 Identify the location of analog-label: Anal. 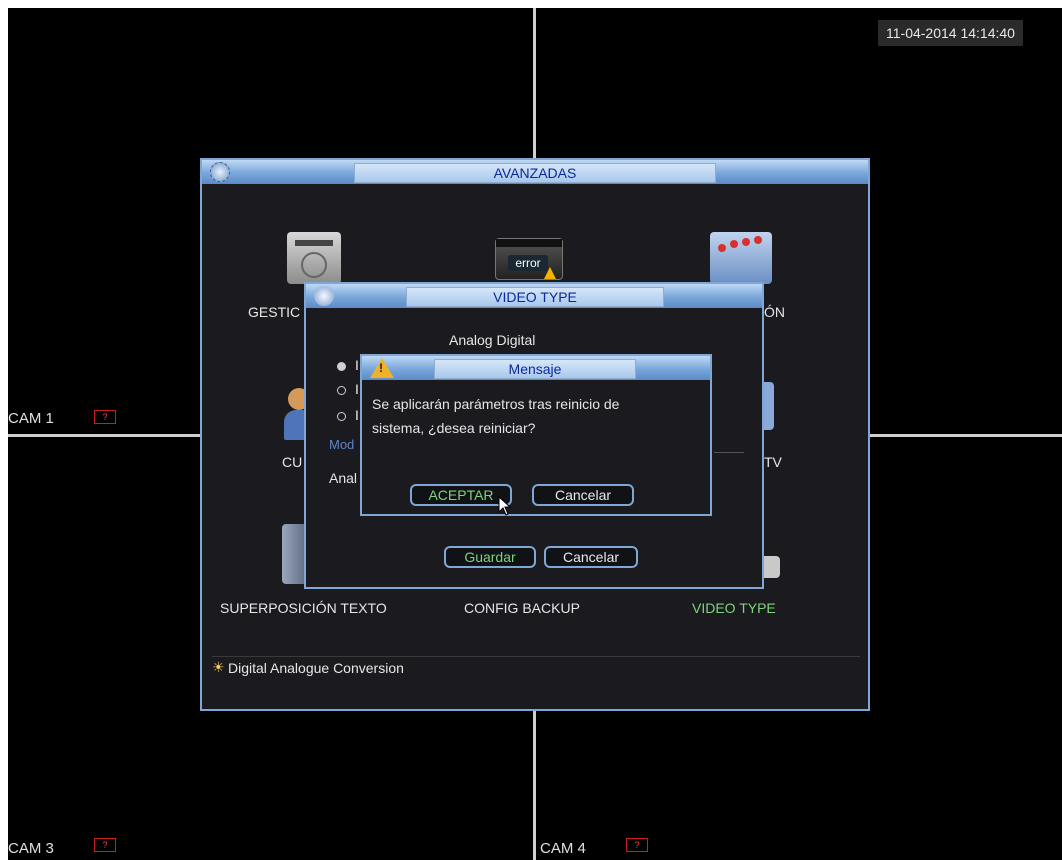
(343, 478).